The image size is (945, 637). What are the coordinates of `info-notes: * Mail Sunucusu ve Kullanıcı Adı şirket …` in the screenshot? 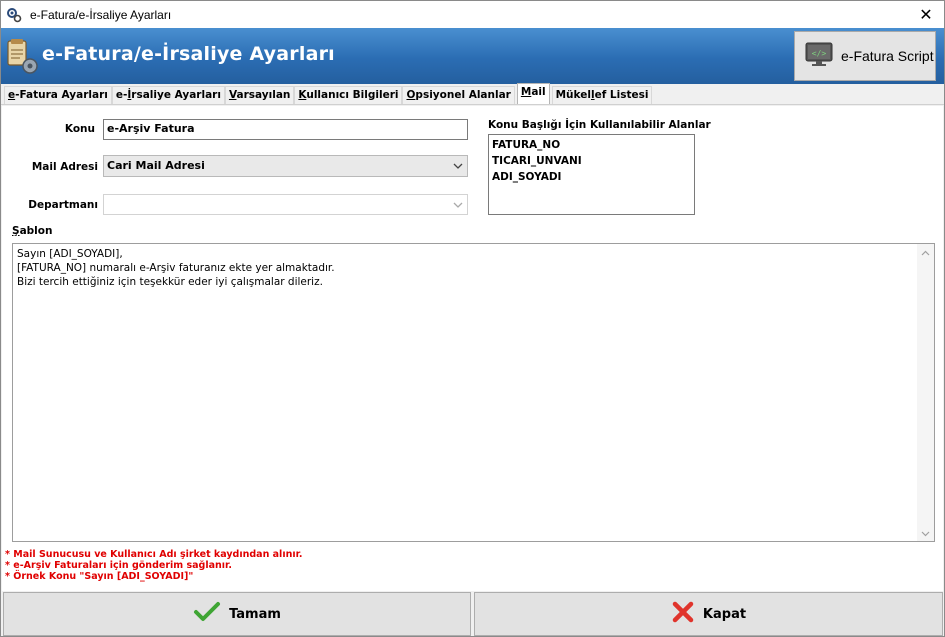 It's located at (154, 565).